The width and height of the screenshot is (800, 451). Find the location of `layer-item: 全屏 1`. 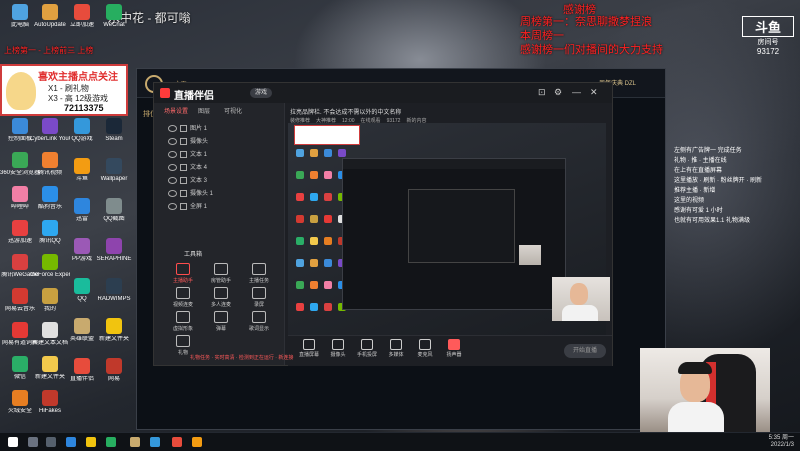

layer-item: 全屏 1 is located at coordinates (187, 206).